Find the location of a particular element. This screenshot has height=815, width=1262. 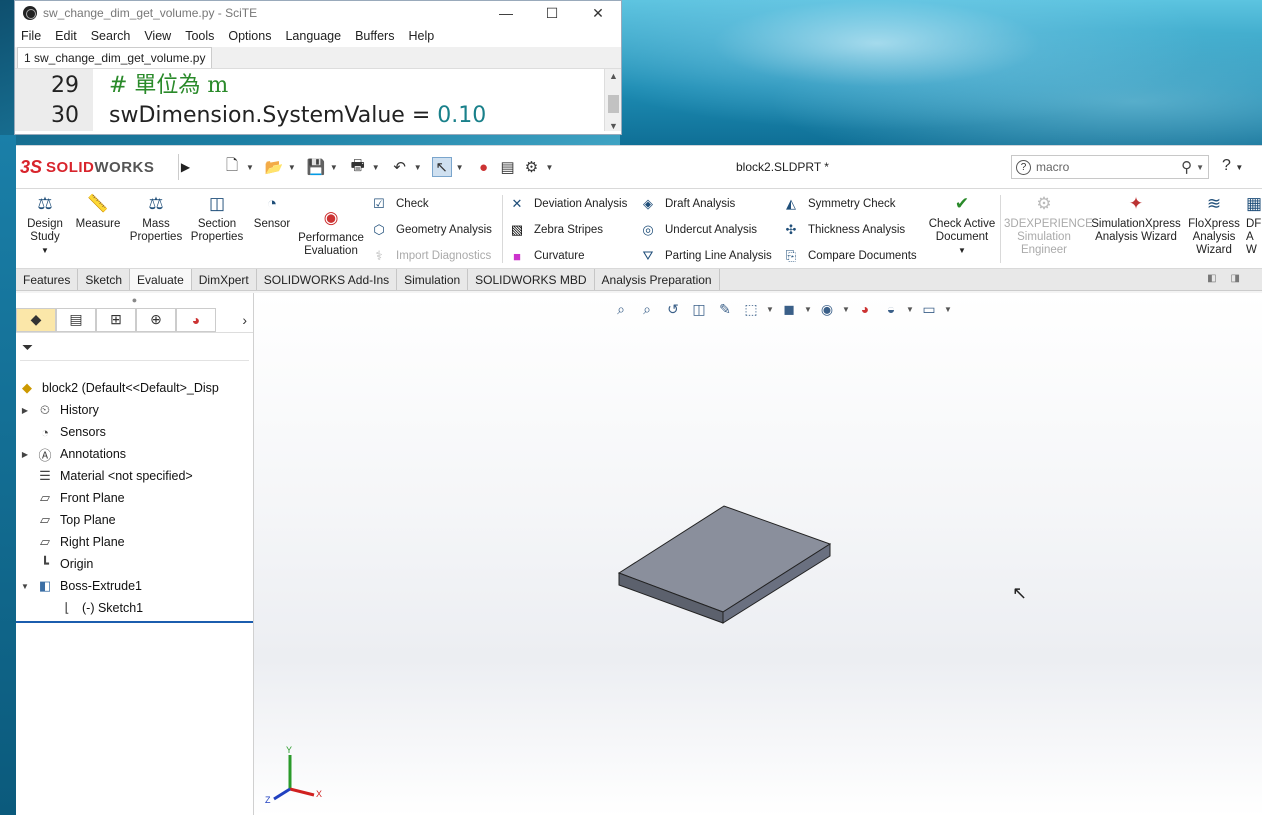

close-button: ✕ is located at coordinates (598, 13).